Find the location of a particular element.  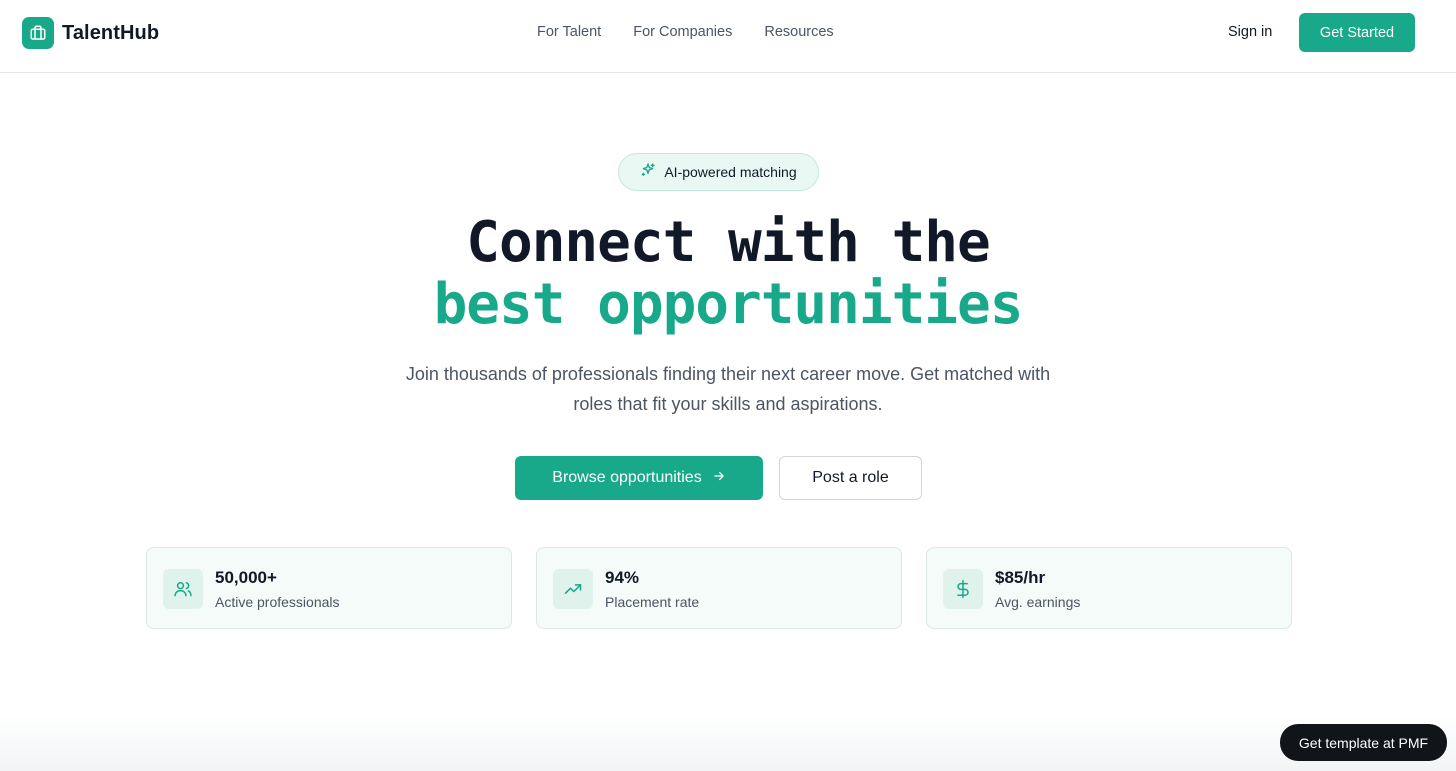

headline-line-1: Connect with the is located at coordinates (728, 242).